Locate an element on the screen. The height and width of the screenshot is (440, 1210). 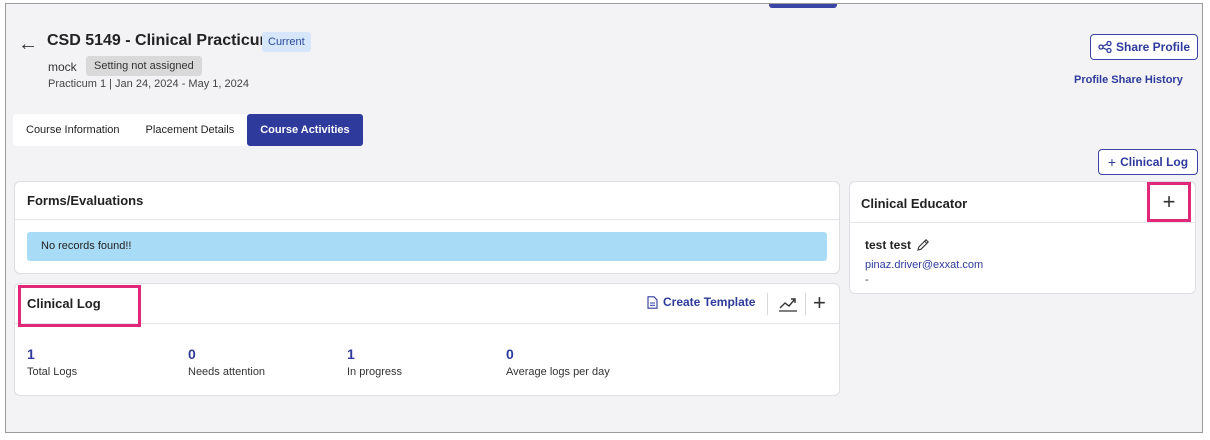
share-icon is located at coordinates (1105, 47).